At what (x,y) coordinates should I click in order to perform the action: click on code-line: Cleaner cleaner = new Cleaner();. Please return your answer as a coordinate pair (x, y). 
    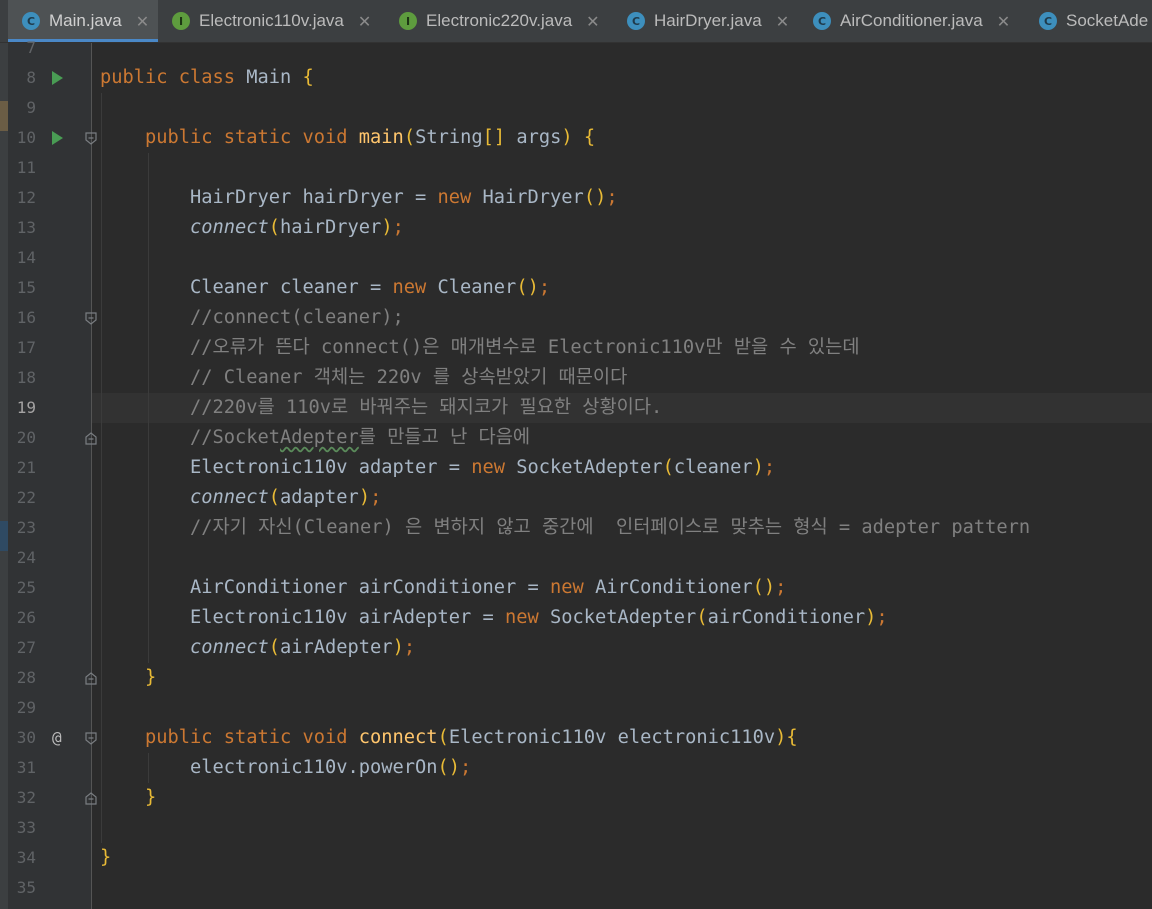
    Looking at the image, I should click on (626, 288).